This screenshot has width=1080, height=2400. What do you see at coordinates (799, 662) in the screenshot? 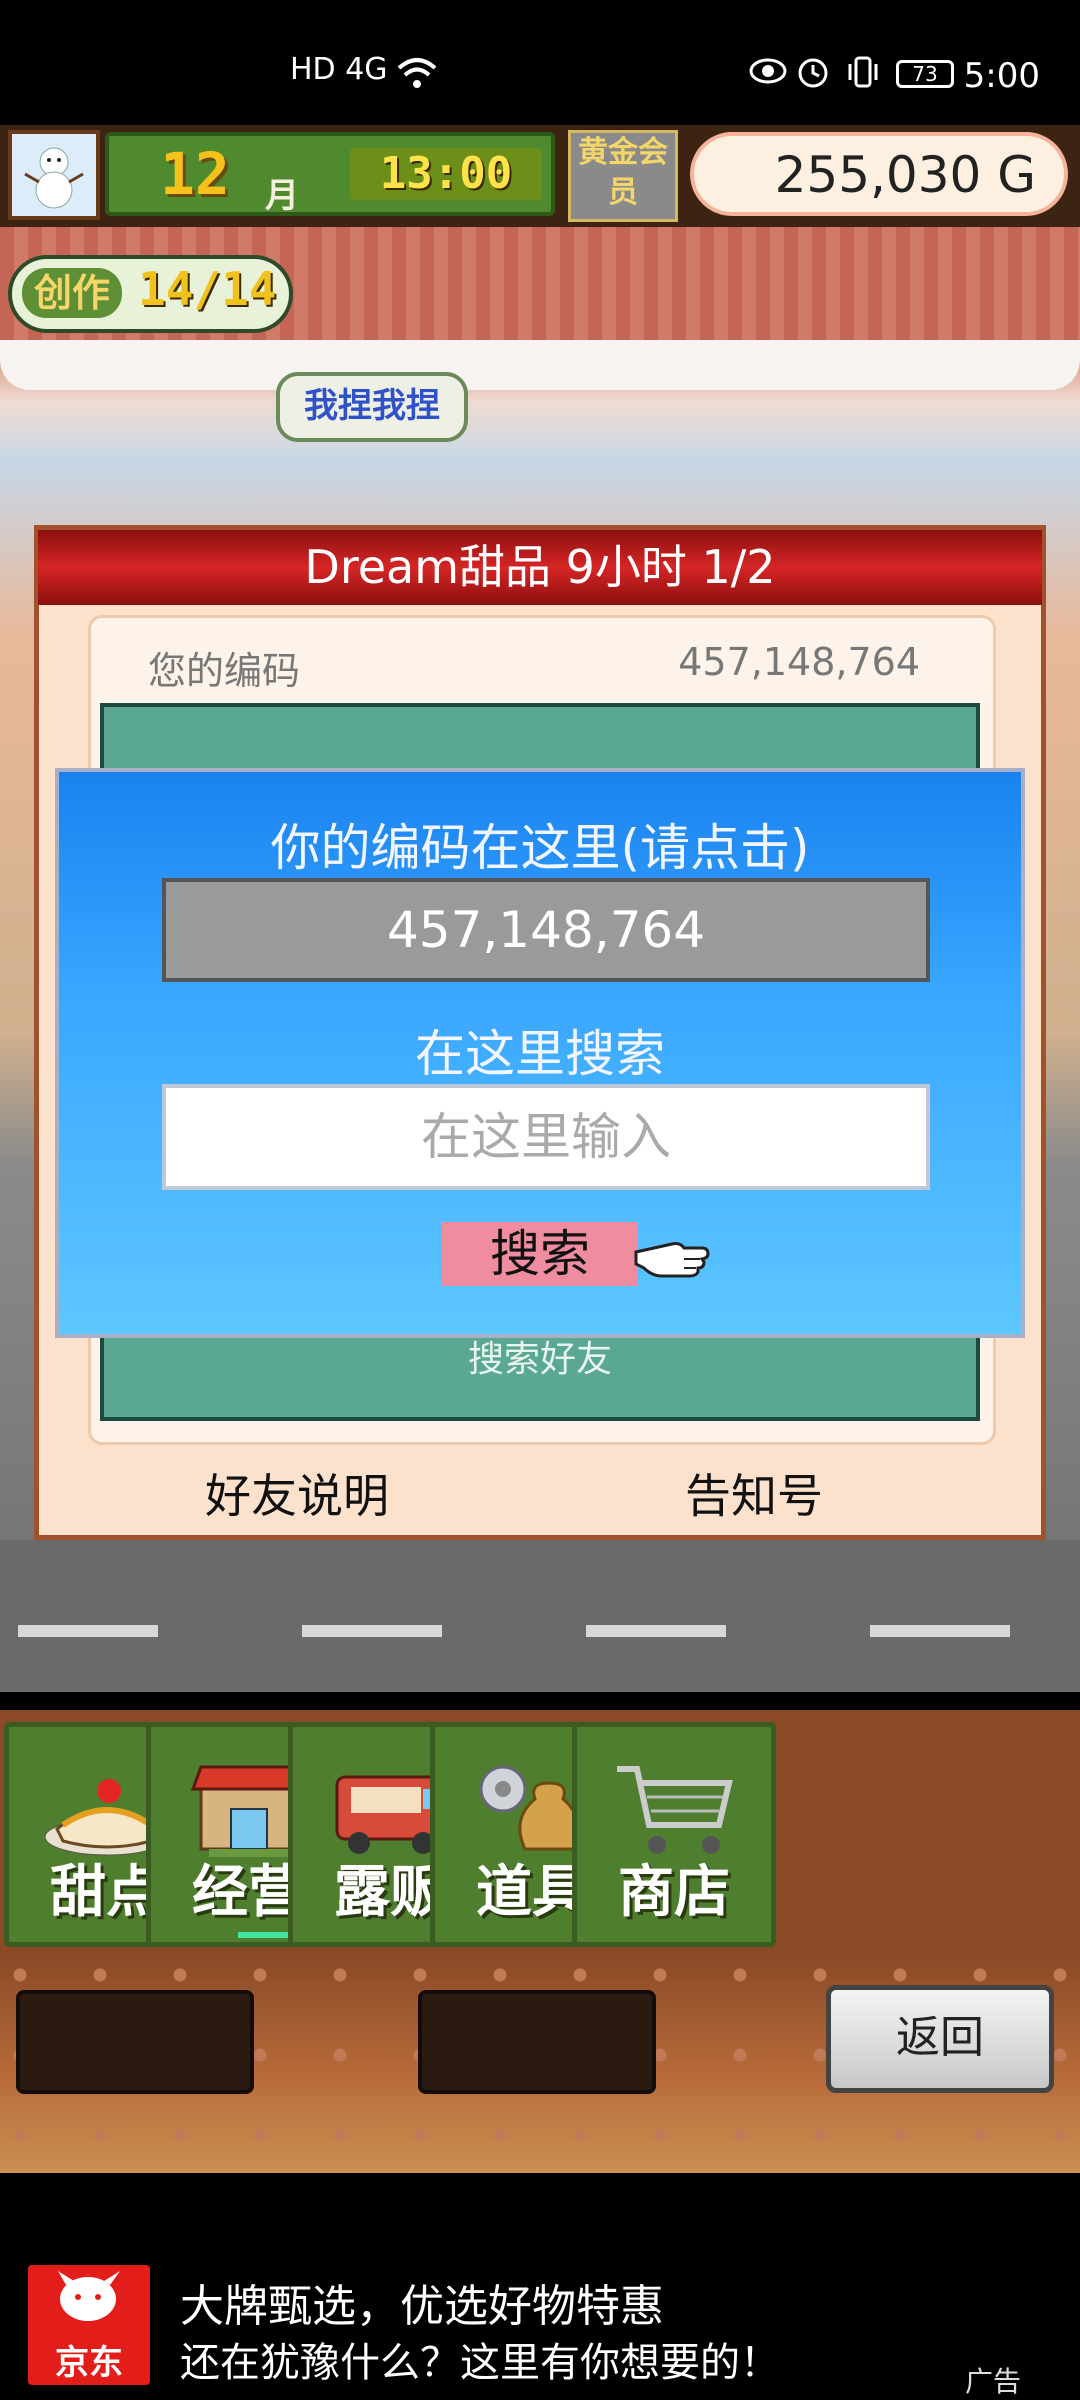
I see `your-code-value: 457,148,764` at bounding box center [799, 662].